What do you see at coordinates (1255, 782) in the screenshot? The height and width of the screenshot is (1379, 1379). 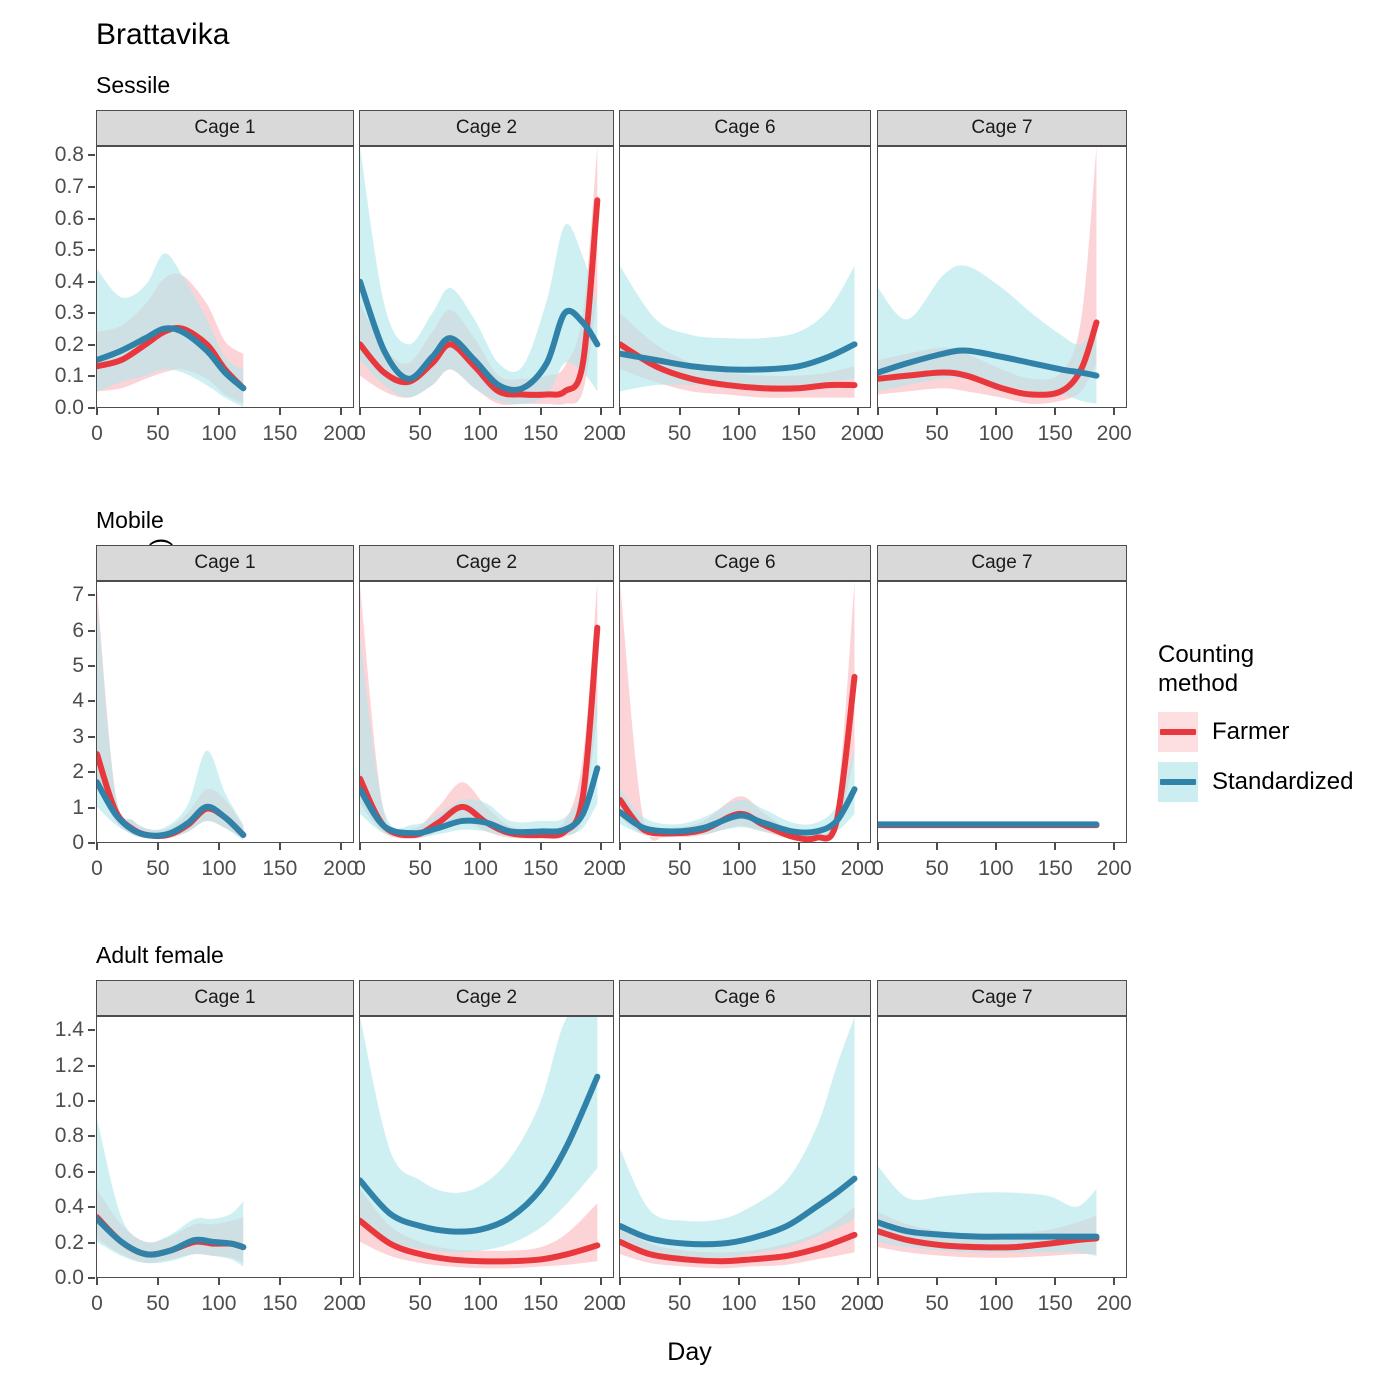 I see `legend-item-standardized: Standardized` at bounding box center [1255, 782].